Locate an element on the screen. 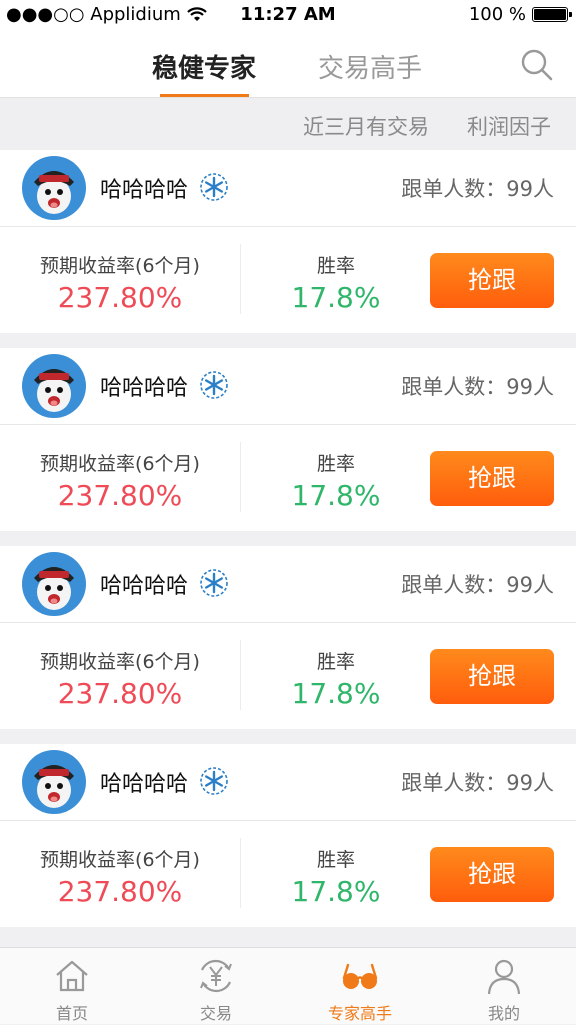 This screenshot has height=1025, width=576. nav-mine-label: 我的 is located at coordinates (503, 1013).